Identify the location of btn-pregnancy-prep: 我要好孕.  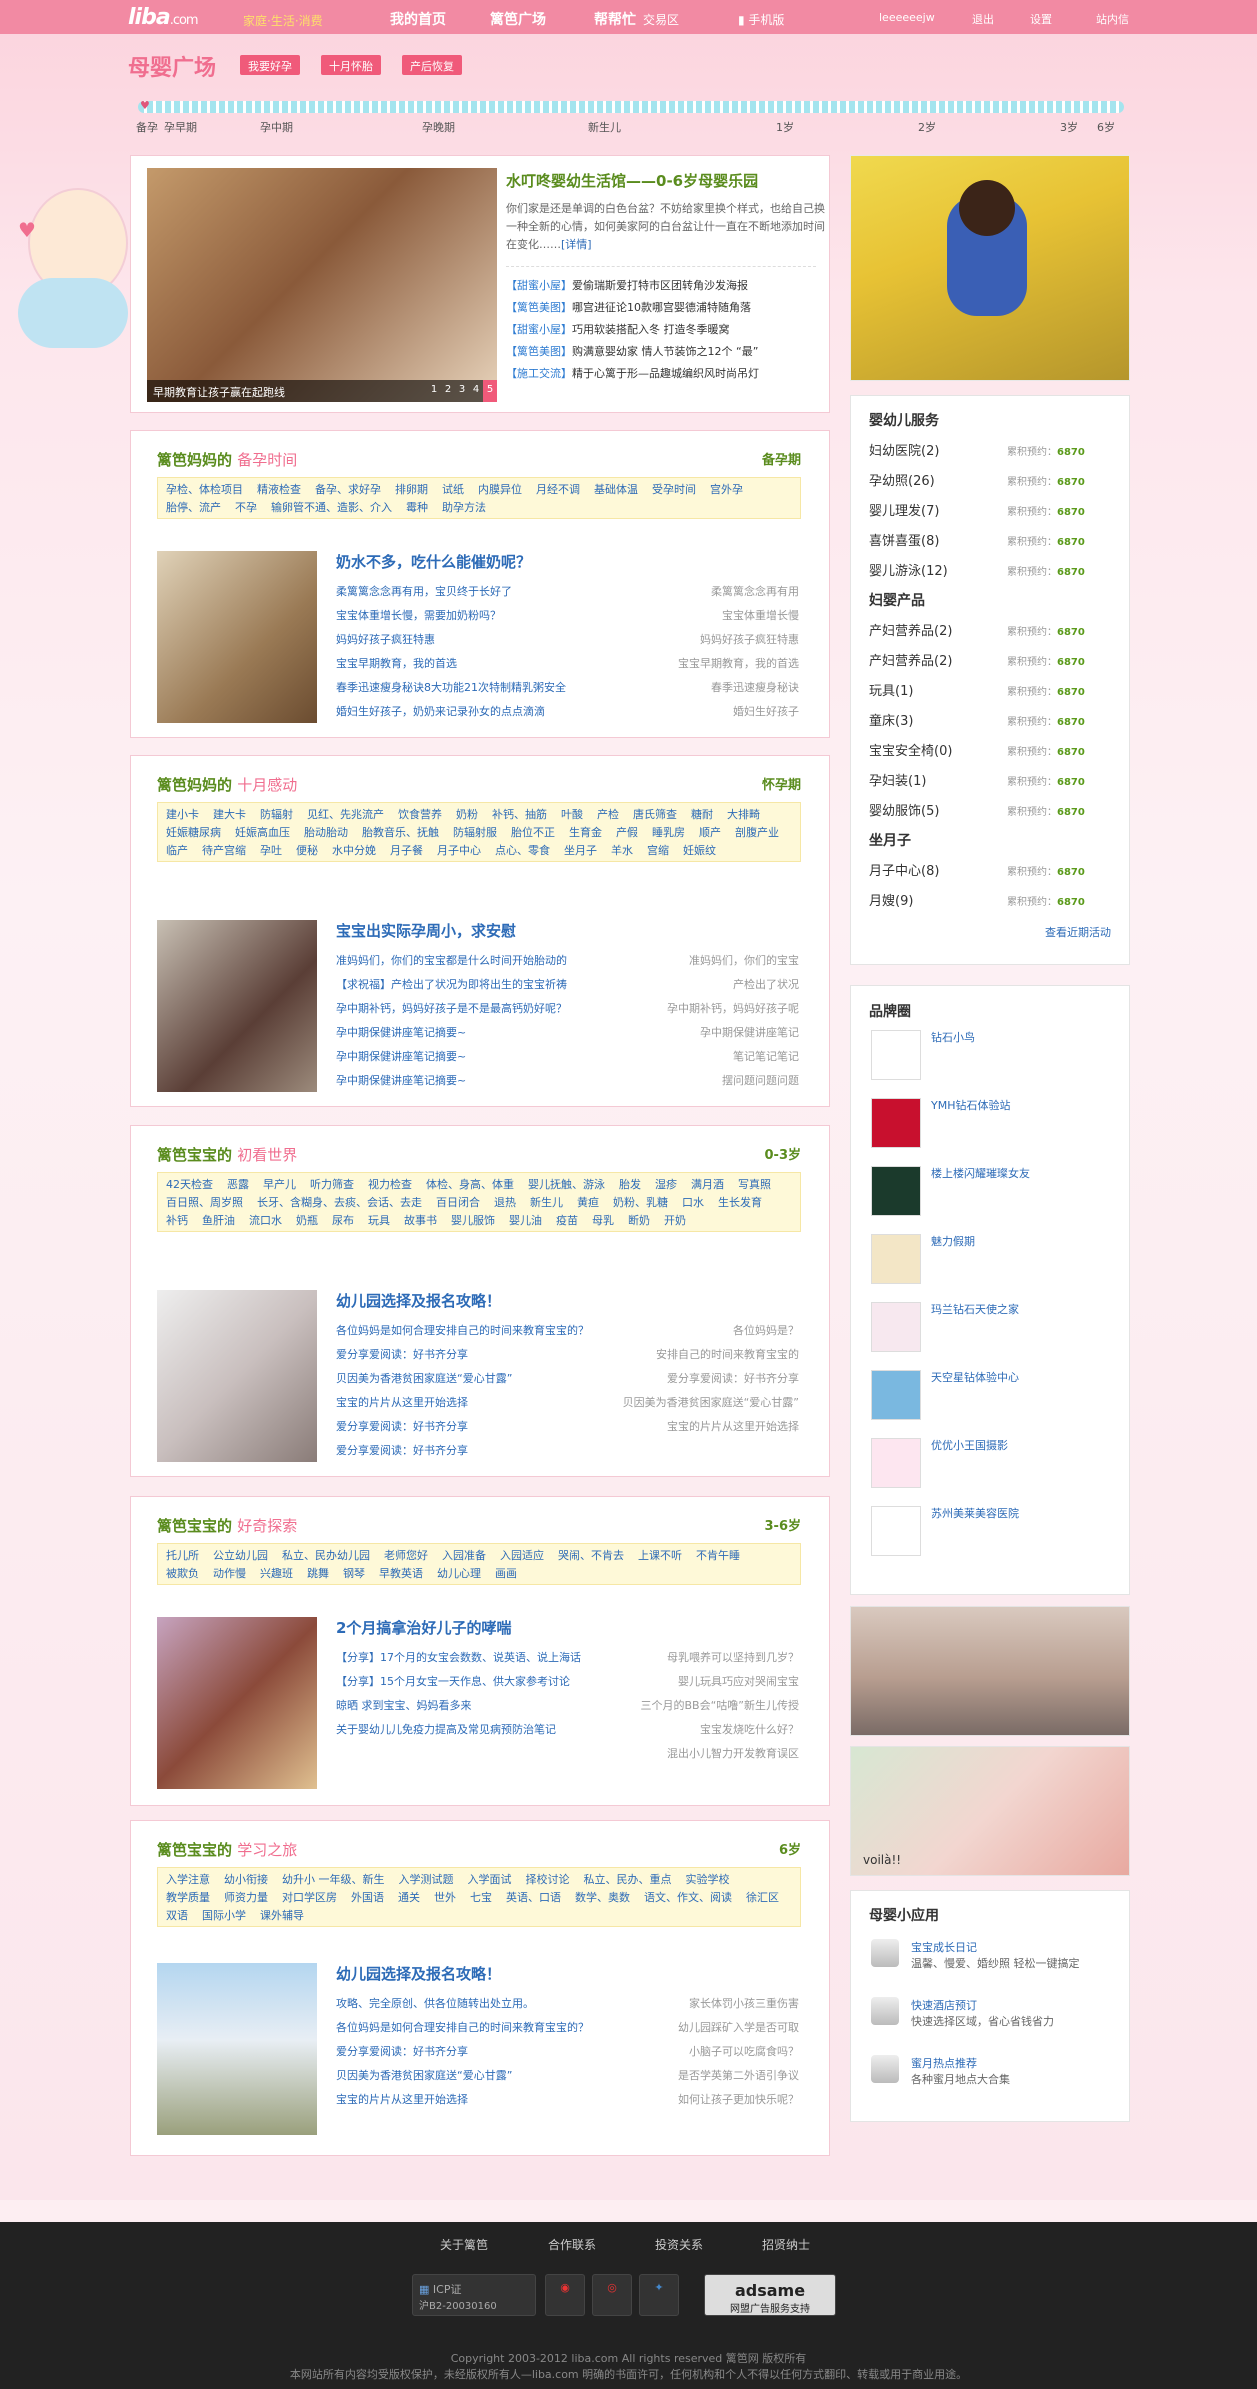
(270, 65).